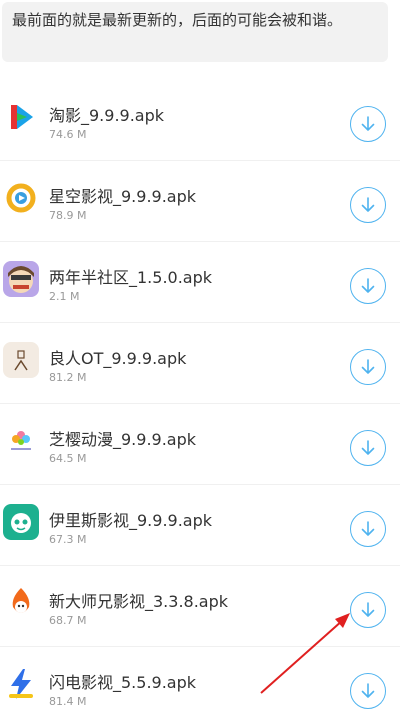  Describe the element at coordinates (177, 20) in the screenshot. I see `notice-text: 最前面的就是最新更新的，后面的可能会被和谐。` at that location.